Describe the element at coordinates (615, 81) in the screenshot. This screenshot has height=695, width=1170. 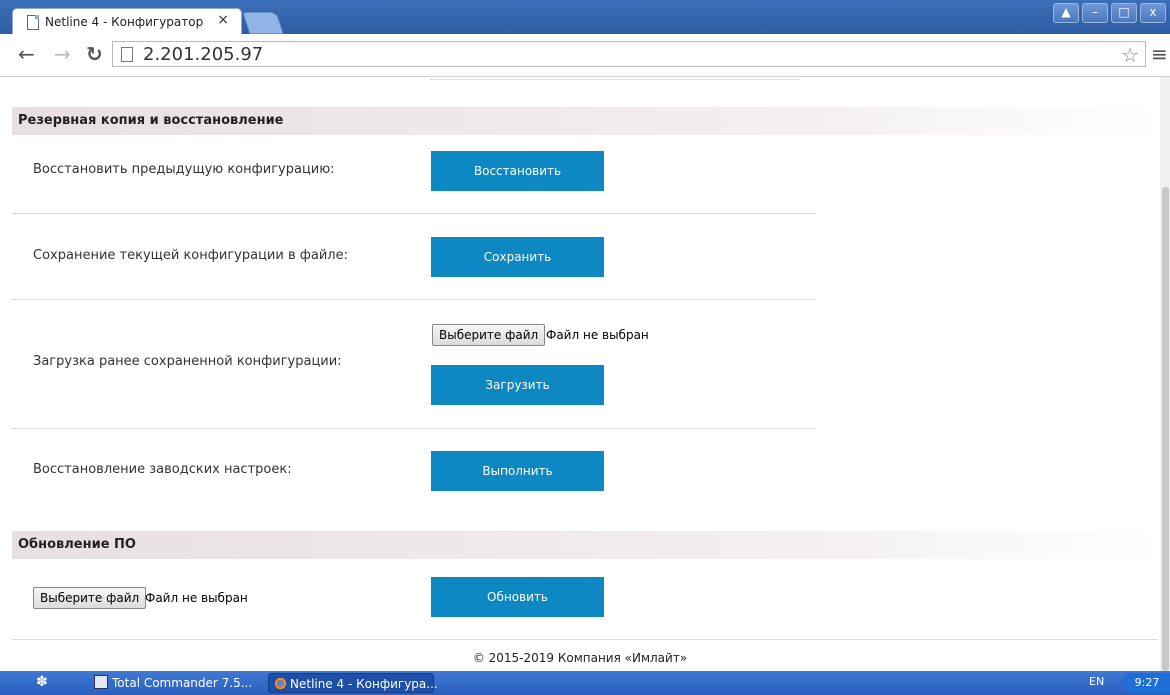
I see `clipped-content` at that location.